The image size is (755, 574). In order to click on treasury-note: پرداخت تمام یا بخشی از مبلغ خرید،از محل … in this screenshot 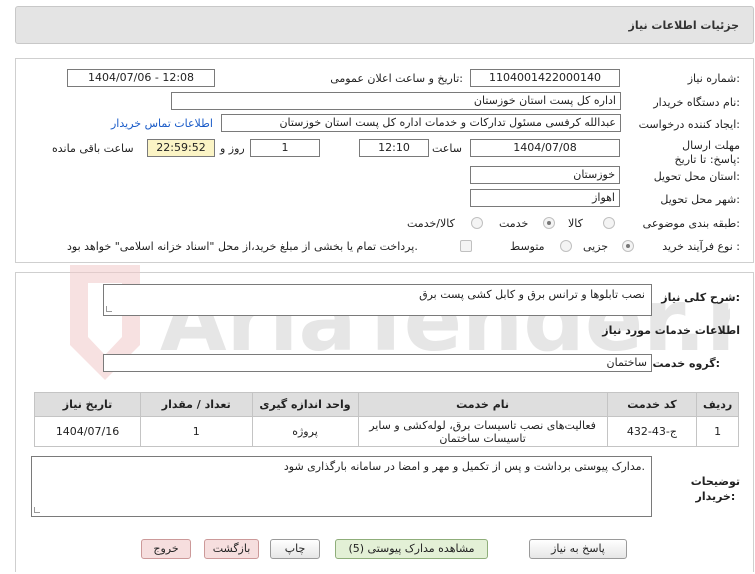, I will do `click(242, 246)`.